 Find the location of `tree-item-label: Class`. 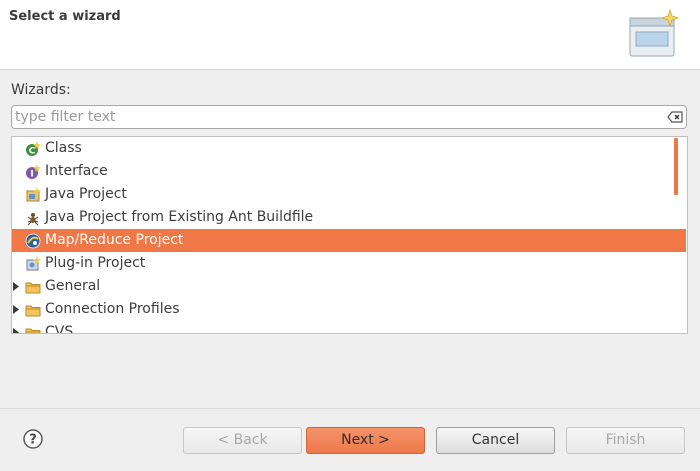

tree-item-label: Class is located at coordinates (63, 148).